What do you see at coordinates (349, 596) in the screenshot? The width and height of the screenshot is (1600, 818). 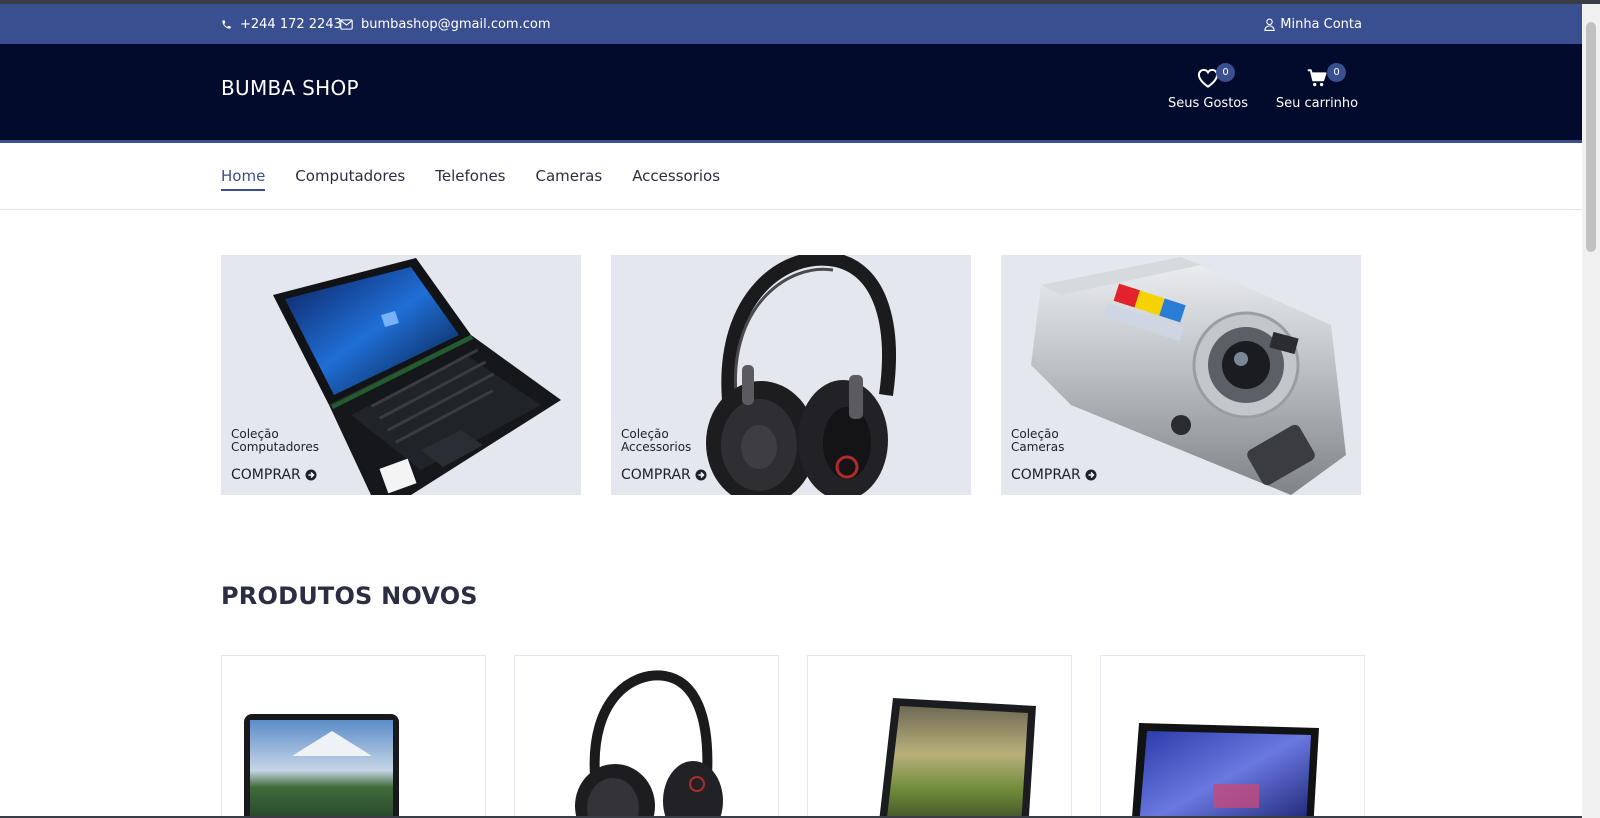 I see `section-title: PRODUTOS NOVOS` at bounding box center [349, 596].